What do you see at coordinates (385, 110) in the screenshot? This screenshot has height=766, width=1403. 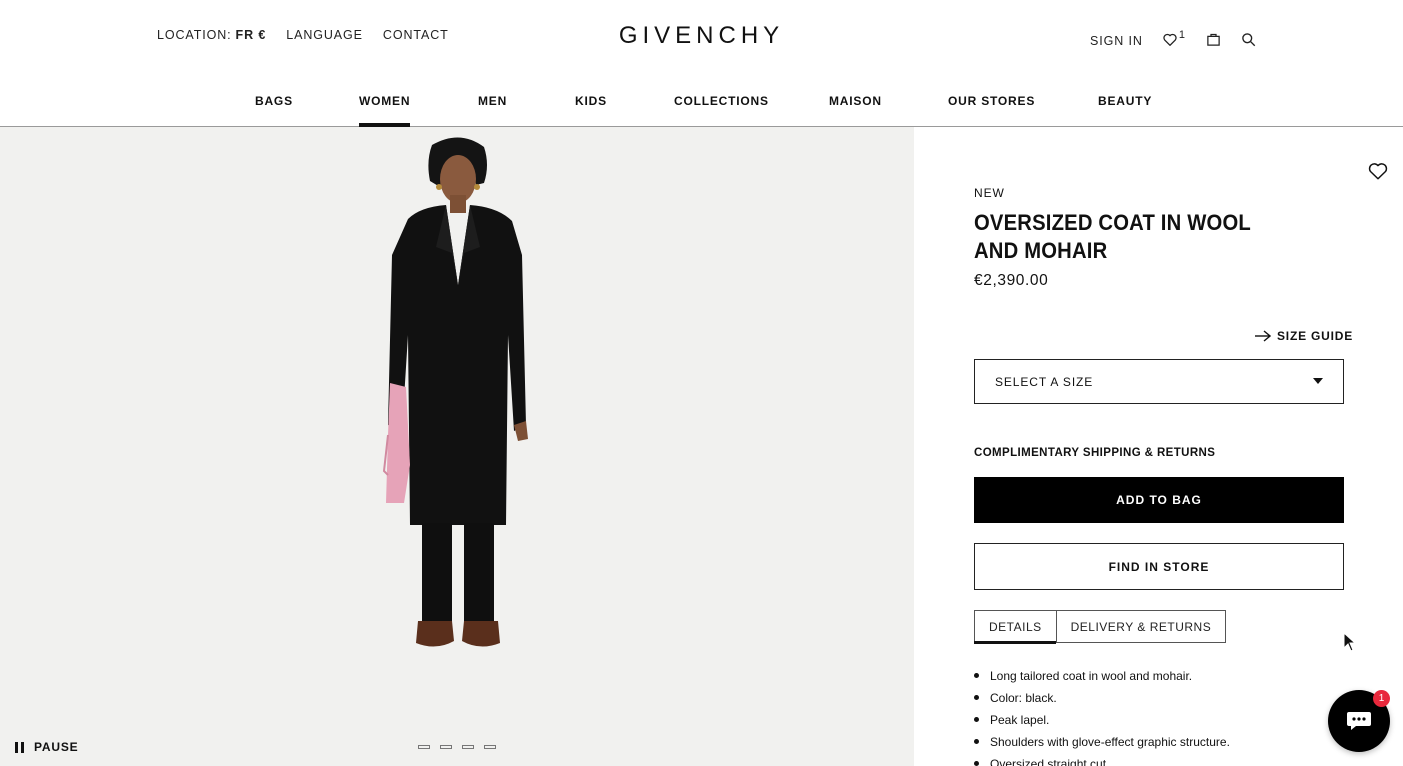 I see `nav-item-women: WOMEN` at bounding box center [385, 110].